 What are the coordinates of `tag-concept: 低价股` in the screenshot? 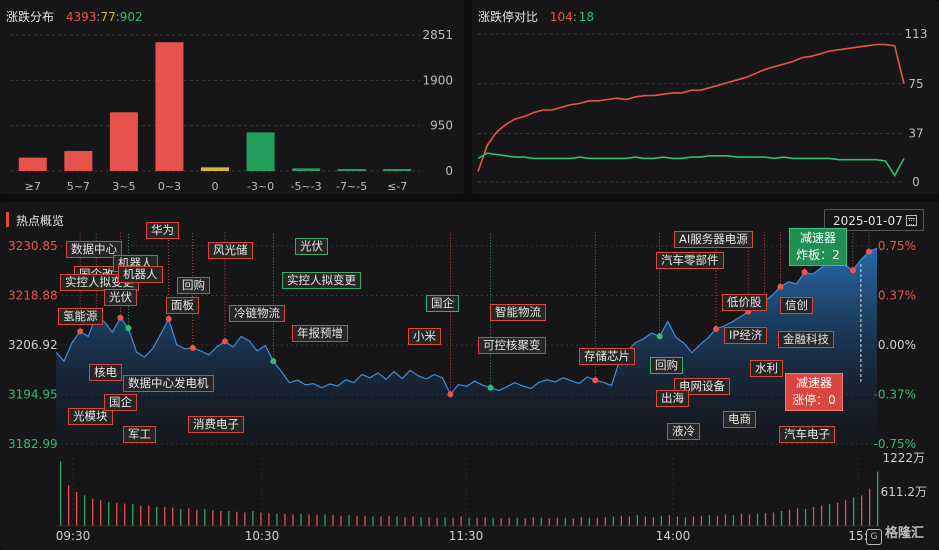 It's located at (744, 302).